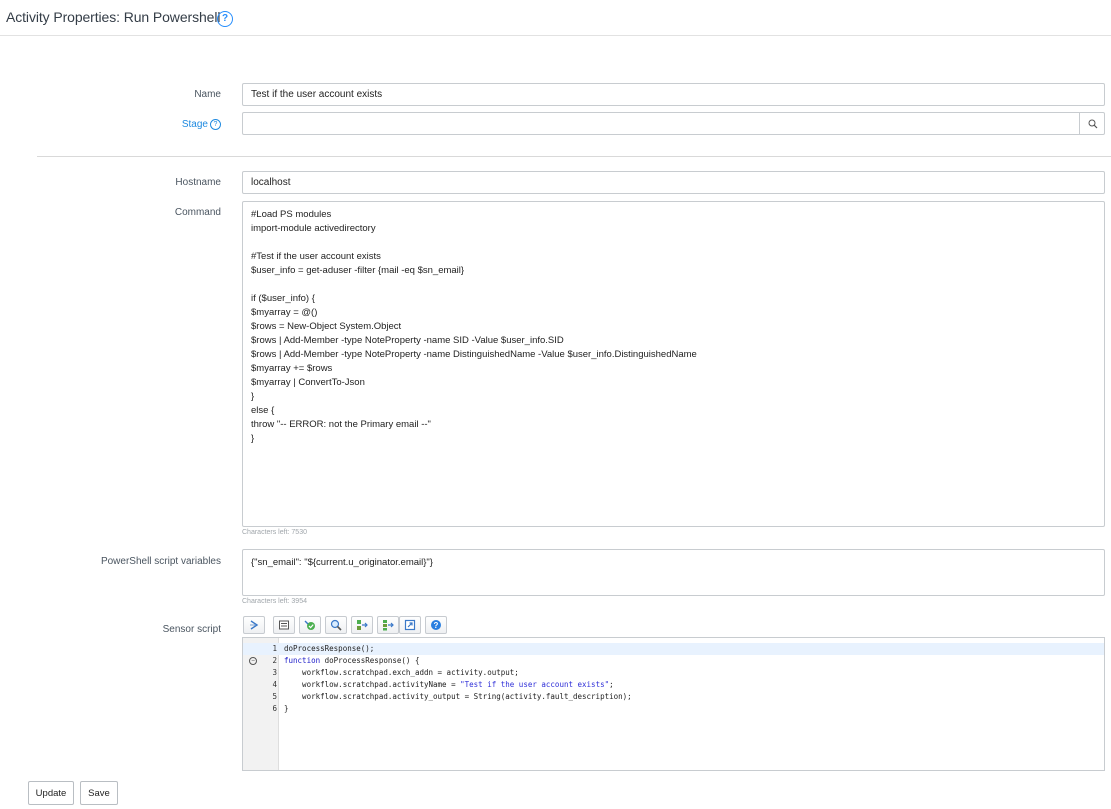 The image size is (1111, 809). What do you see at coordinates (574, 156) in the screenshot?
I see `section-divider` at bounding box center [574, 156].